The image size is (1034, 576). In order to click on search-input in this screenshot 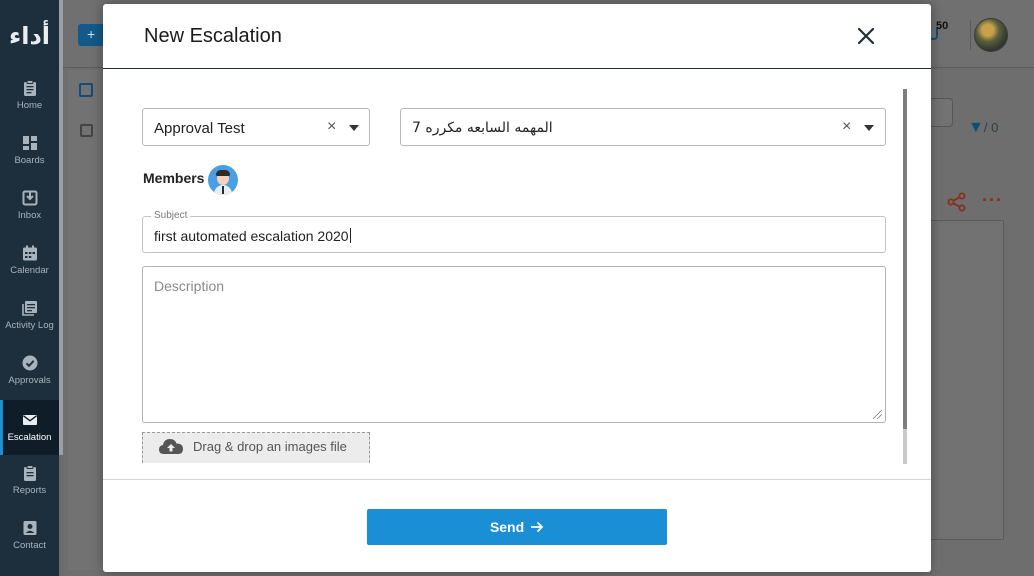, I will do `click(942, 112)`.